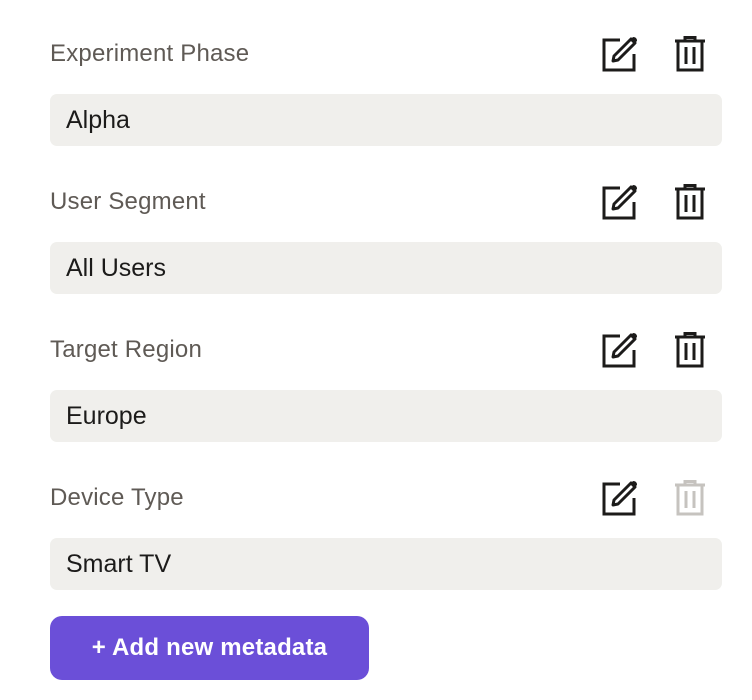  I want to click on metadata-item: Target Region Europe, so click(386, 384).